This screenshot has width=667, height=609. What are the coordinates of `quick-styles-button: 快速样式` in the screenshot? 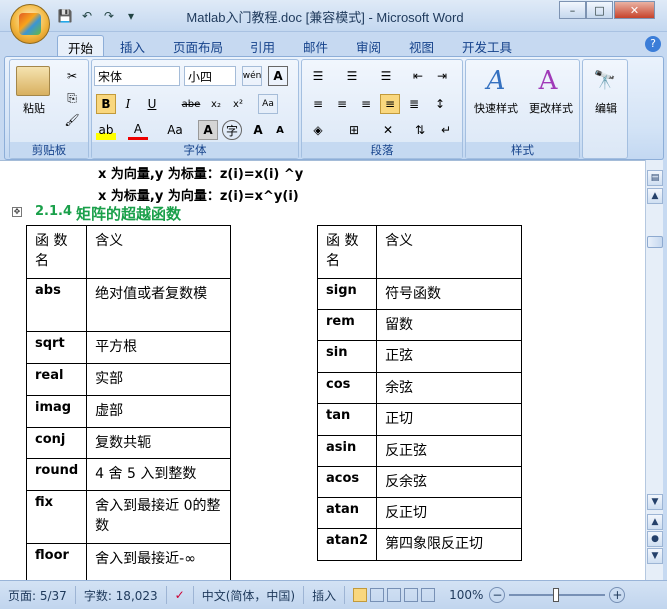 It's located at (496, 108).